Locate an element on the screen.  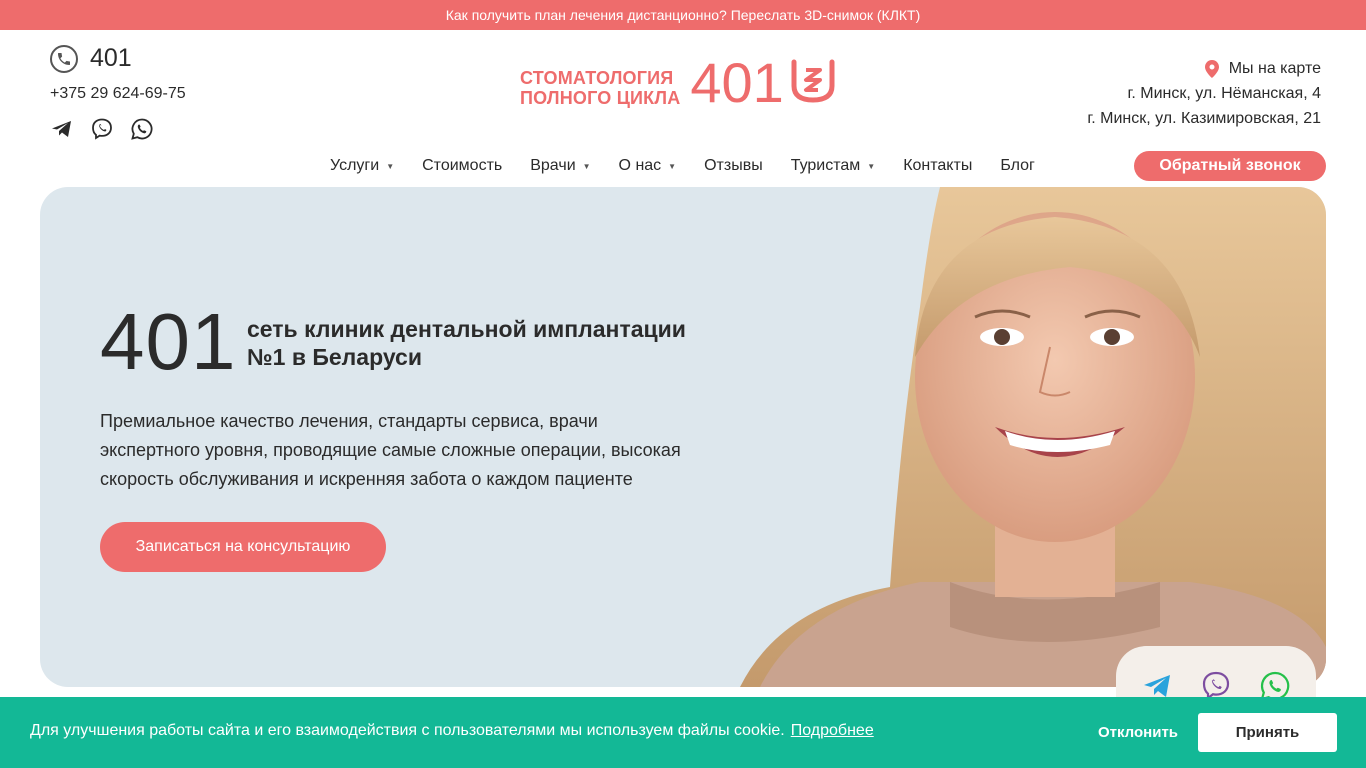
clinic-logo: СТОМАТОЛОГИЯ ПОЛНОГО ЦИКЛА 401 is located at coordinates (678, 82).